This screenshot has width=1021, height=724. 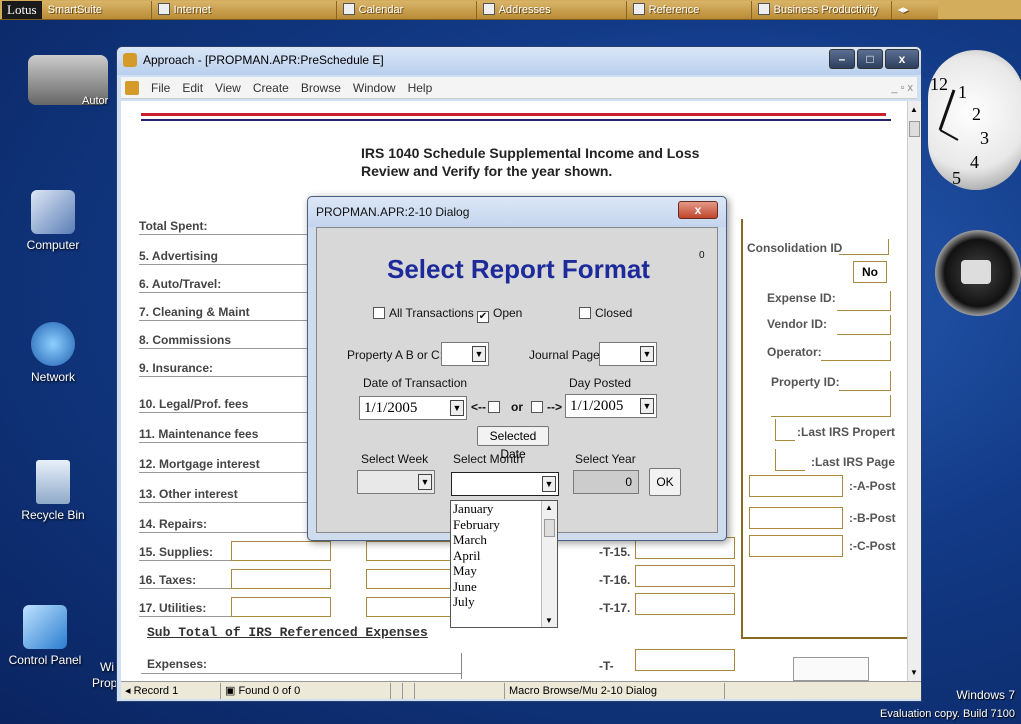 I want to click on label-auto-travel: 6. Auto/Travel:, so click(x=226, y=285).